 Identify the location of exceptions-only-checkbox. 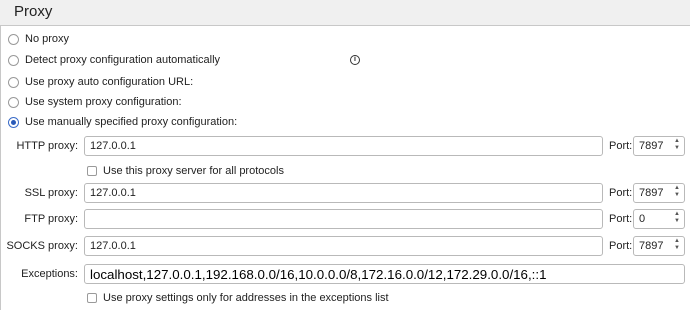
(92, 298).